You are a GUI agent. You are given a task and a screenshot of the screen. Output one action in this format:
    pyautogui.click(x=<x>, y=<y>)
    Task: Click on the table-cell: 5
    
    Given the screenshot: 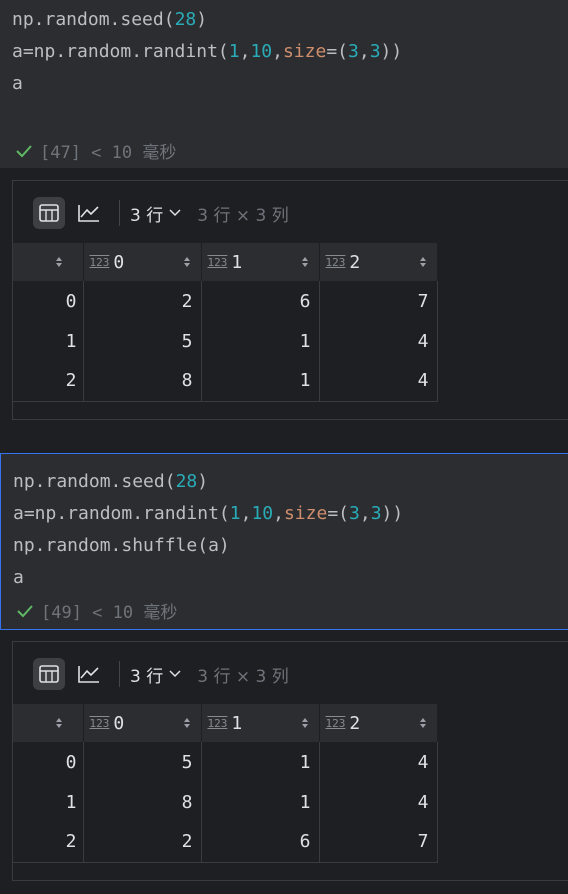 What is the action you would take?
    pyautogui.click(x=142, y=762)
    